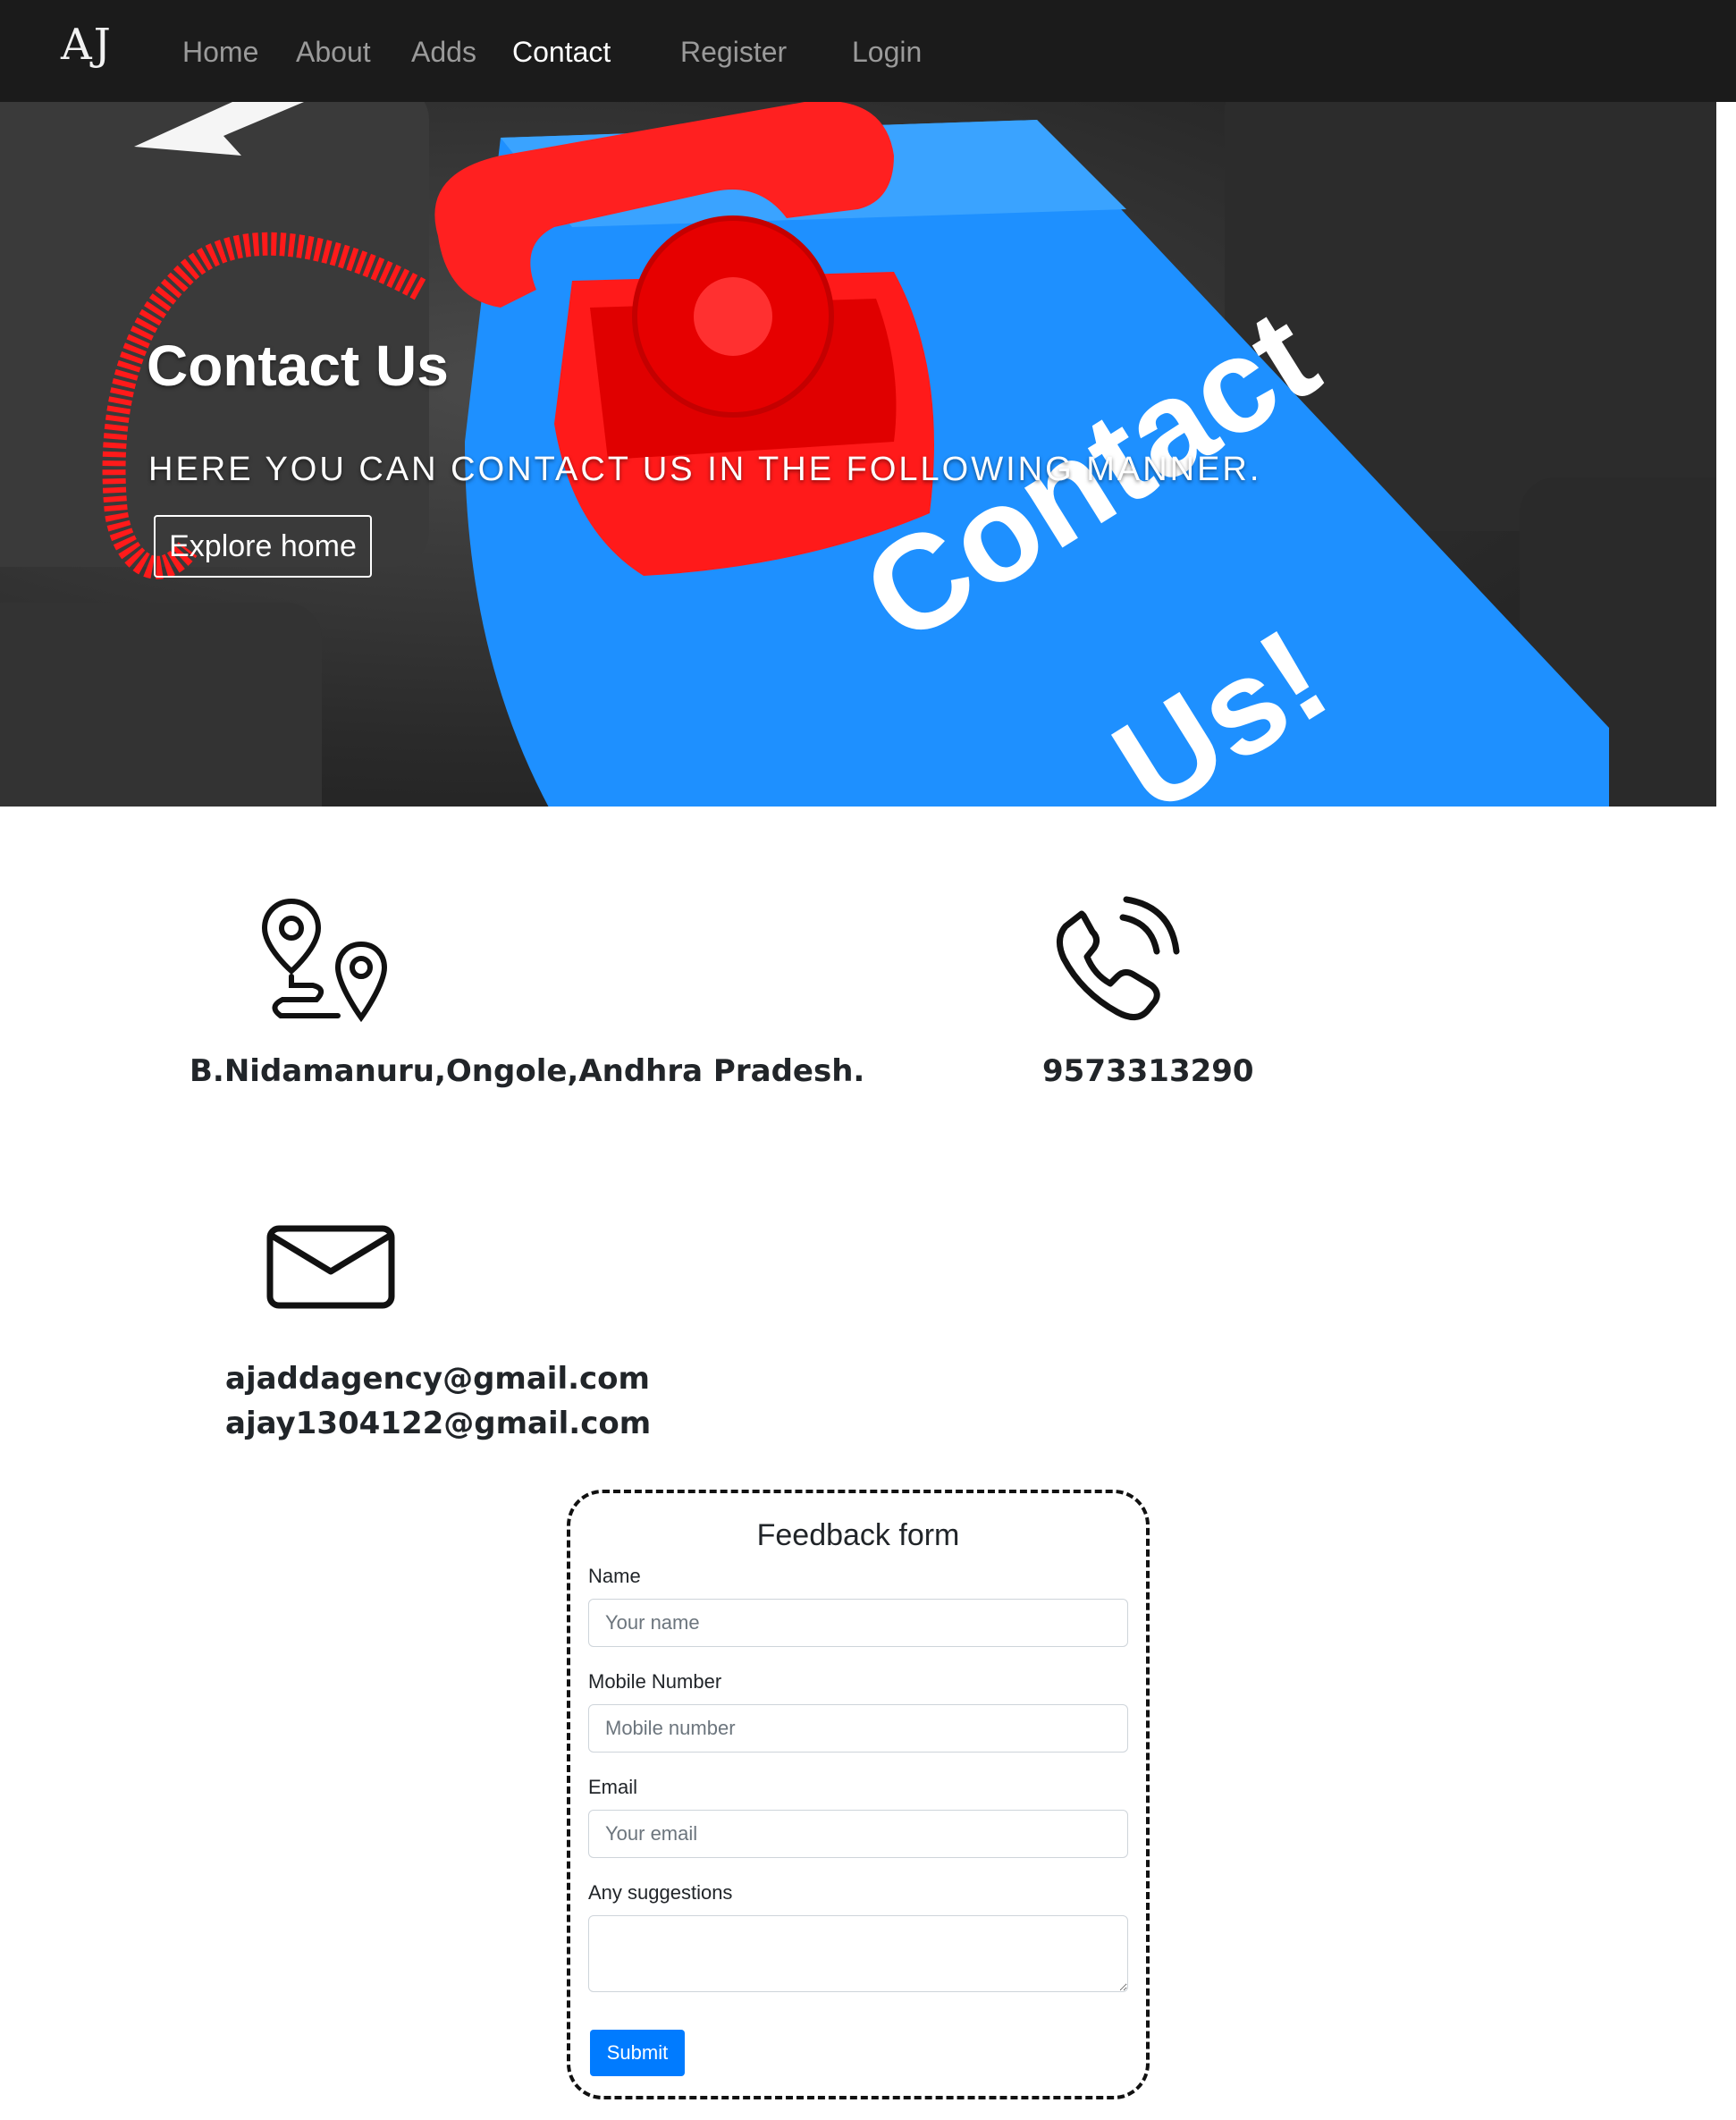 The height and width of the screenshot is (2120, 1736). Describe the element at coordinates (733, 52) in the screenshot. I see `nav-register: Register` at that location.